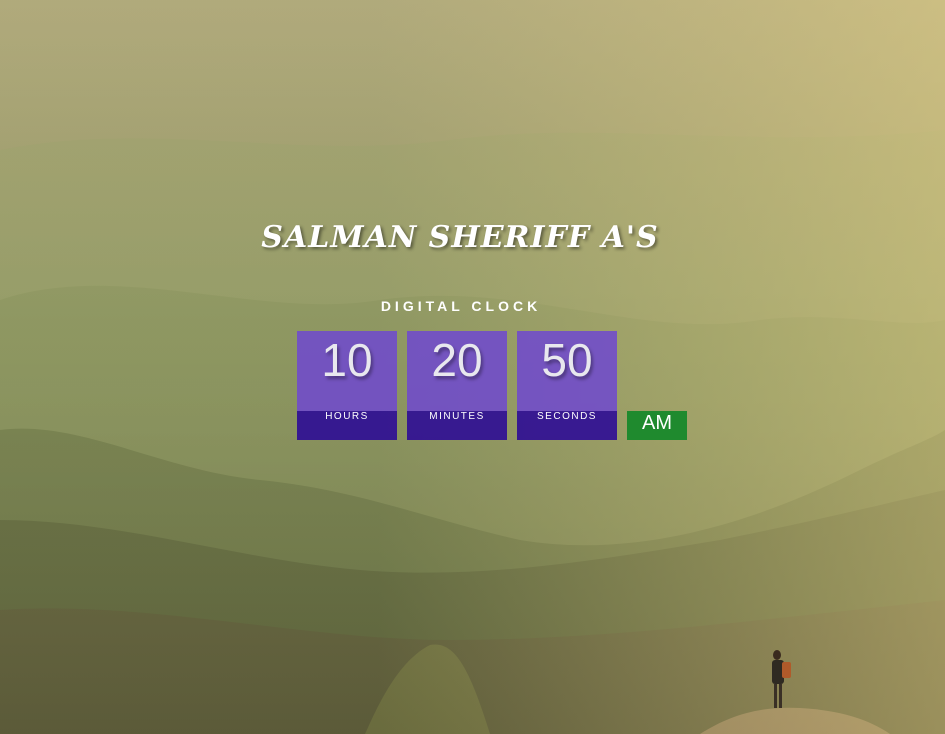  I want to click on seconds-box: 50 SECONDS, so click(567, 385).